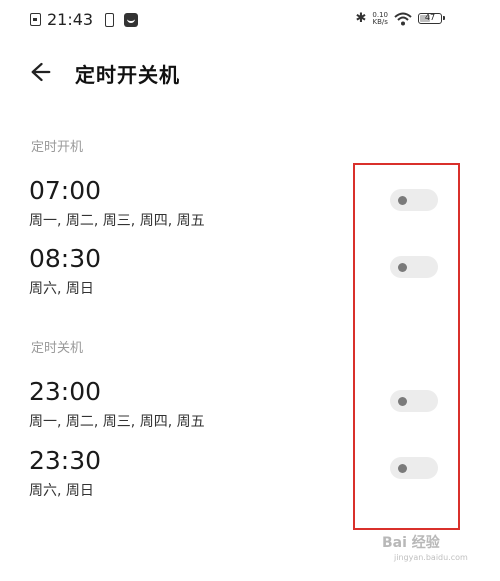  What do you see at coordinates (403, 18) in the screenshot?
I see `wifi-icon` at bounding box center [403, 18].